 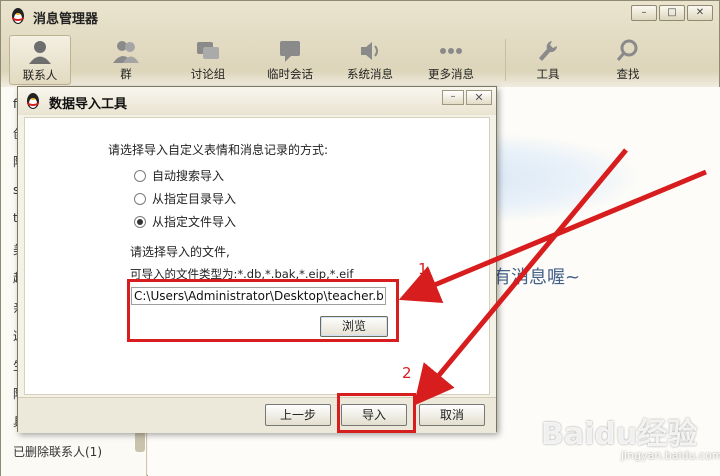 What do you see at coordinates (451, 60) in the screenshot?
I see `tool-more-messages: 更多消息` at bounding box center [451, 60].